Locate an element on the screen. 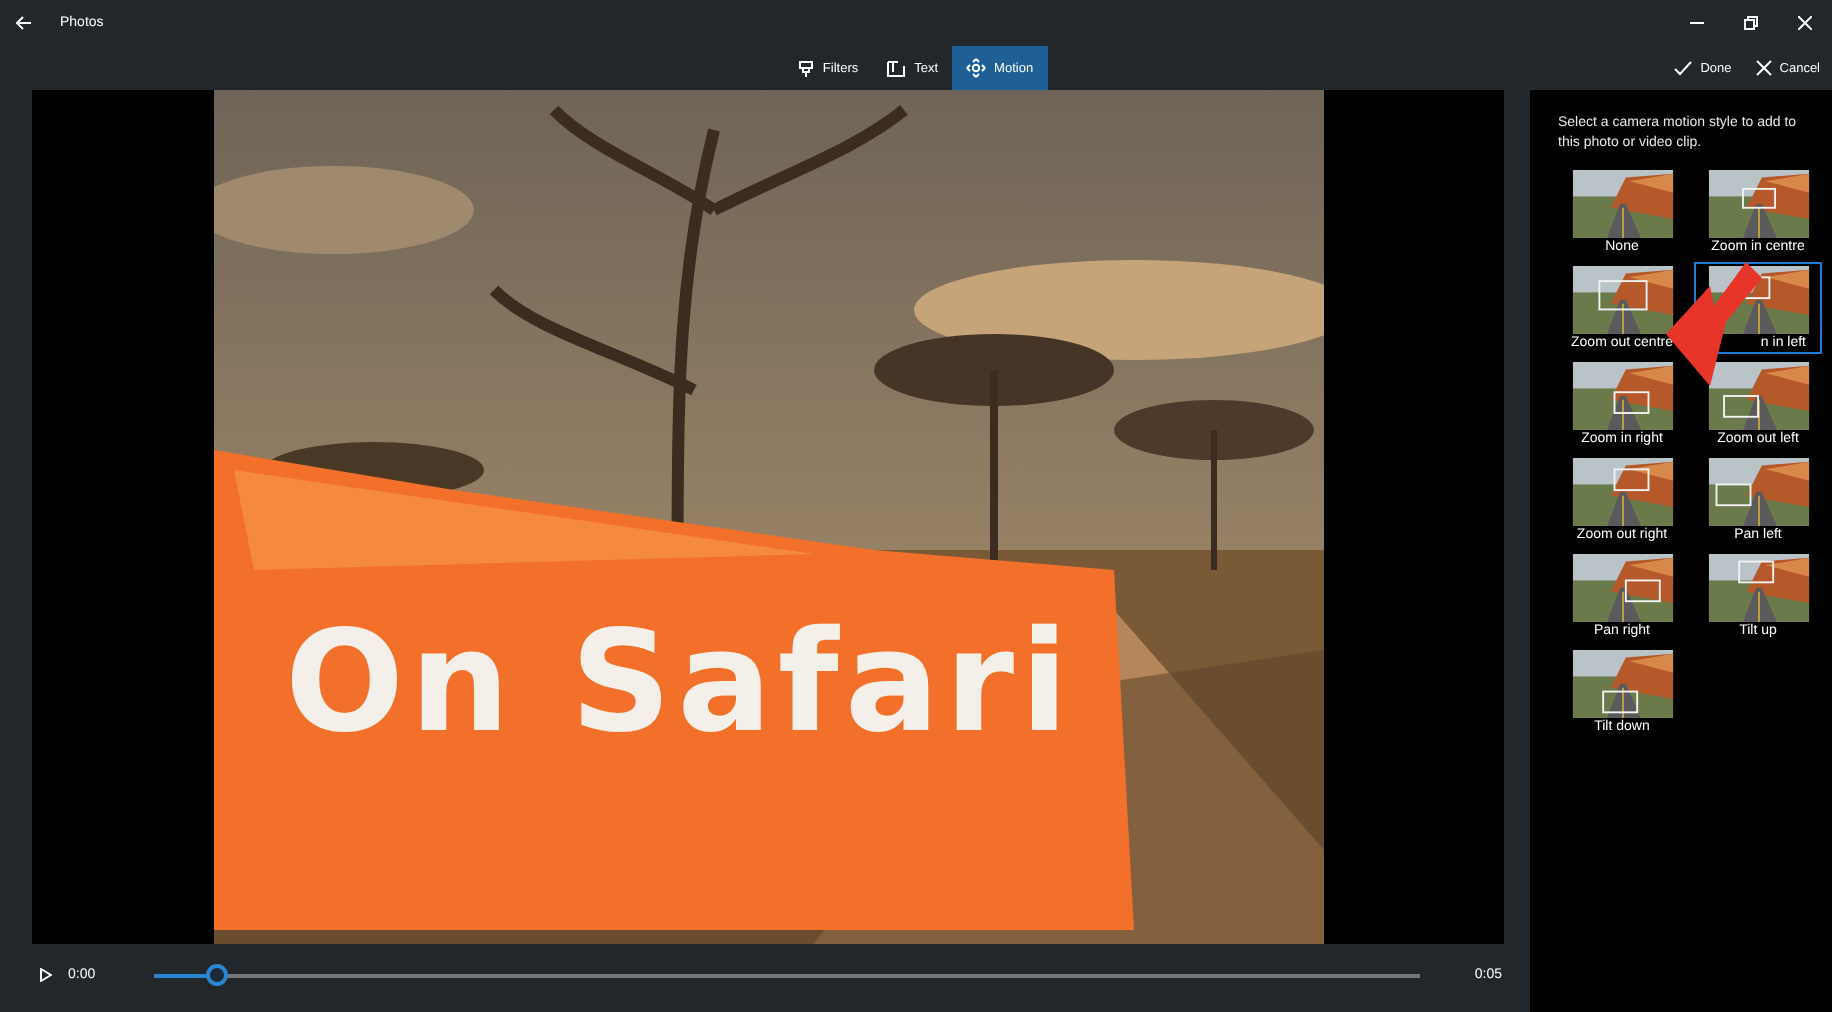  move-icon is located at coordinates (976, 68).